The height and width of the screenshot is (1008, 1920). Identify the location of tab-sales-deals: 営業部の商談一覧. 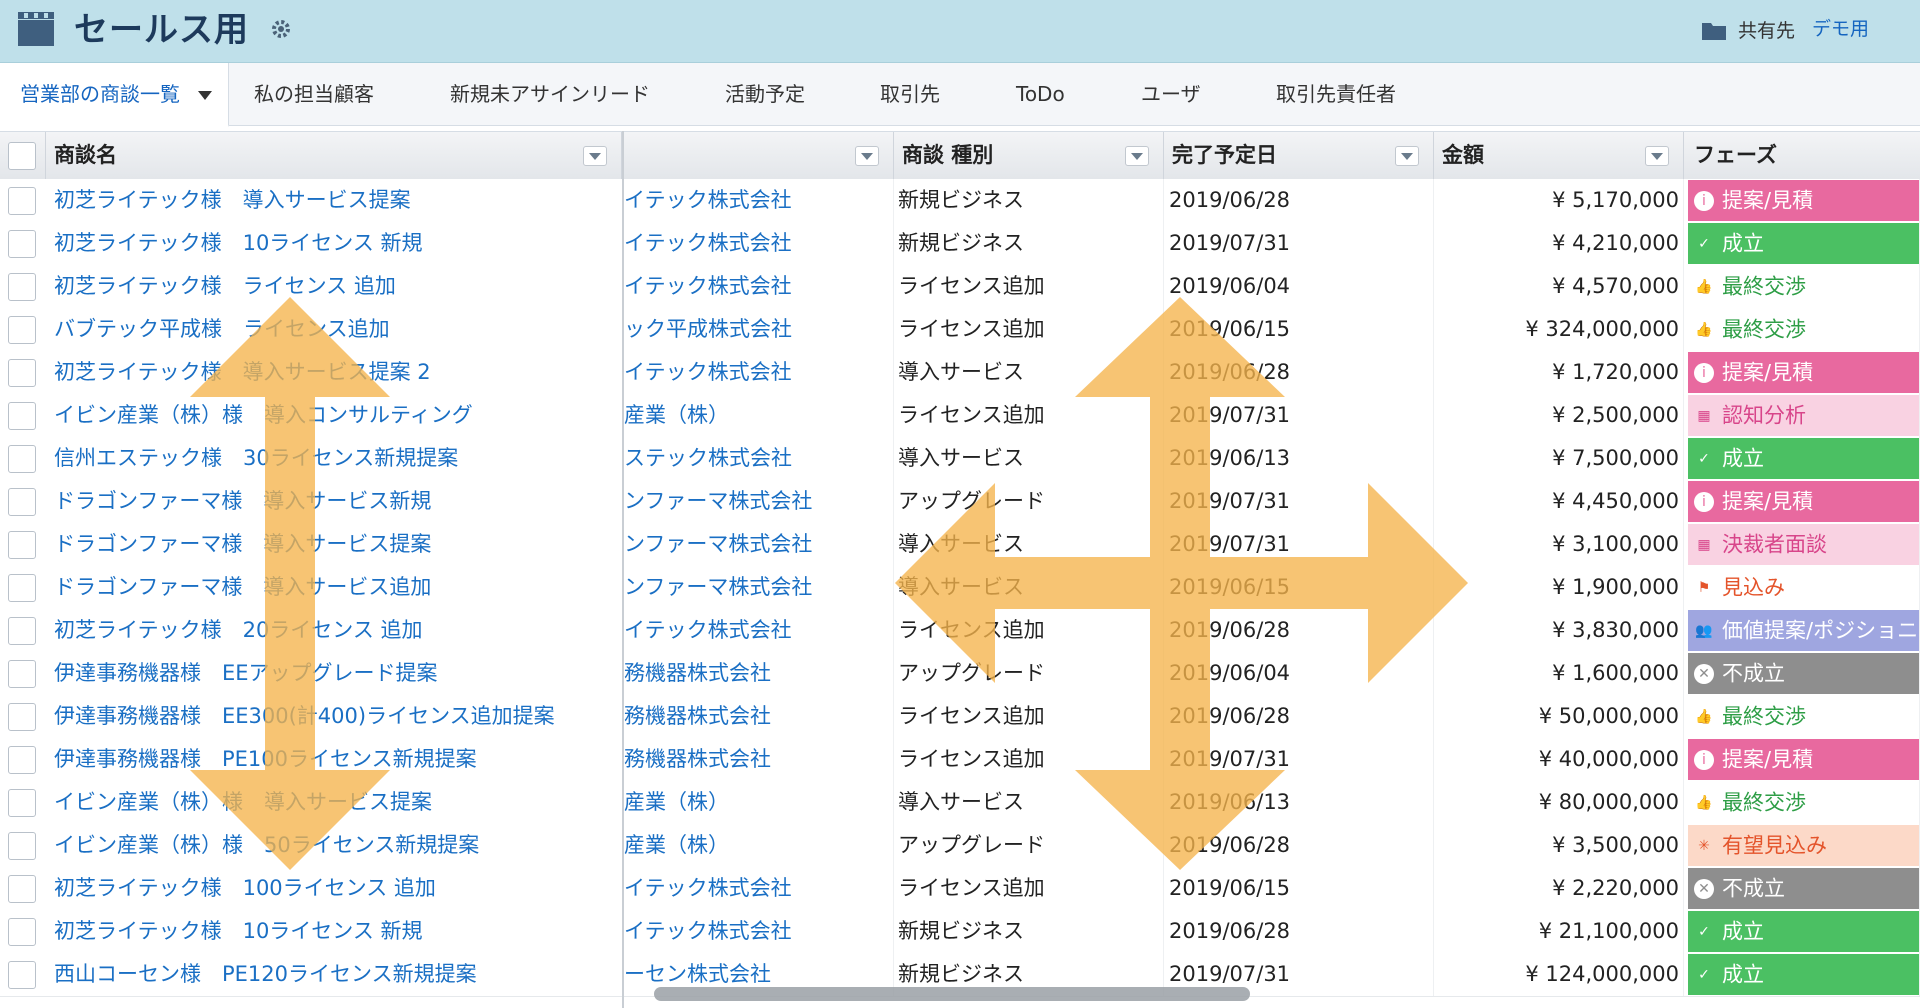
(114, 95).